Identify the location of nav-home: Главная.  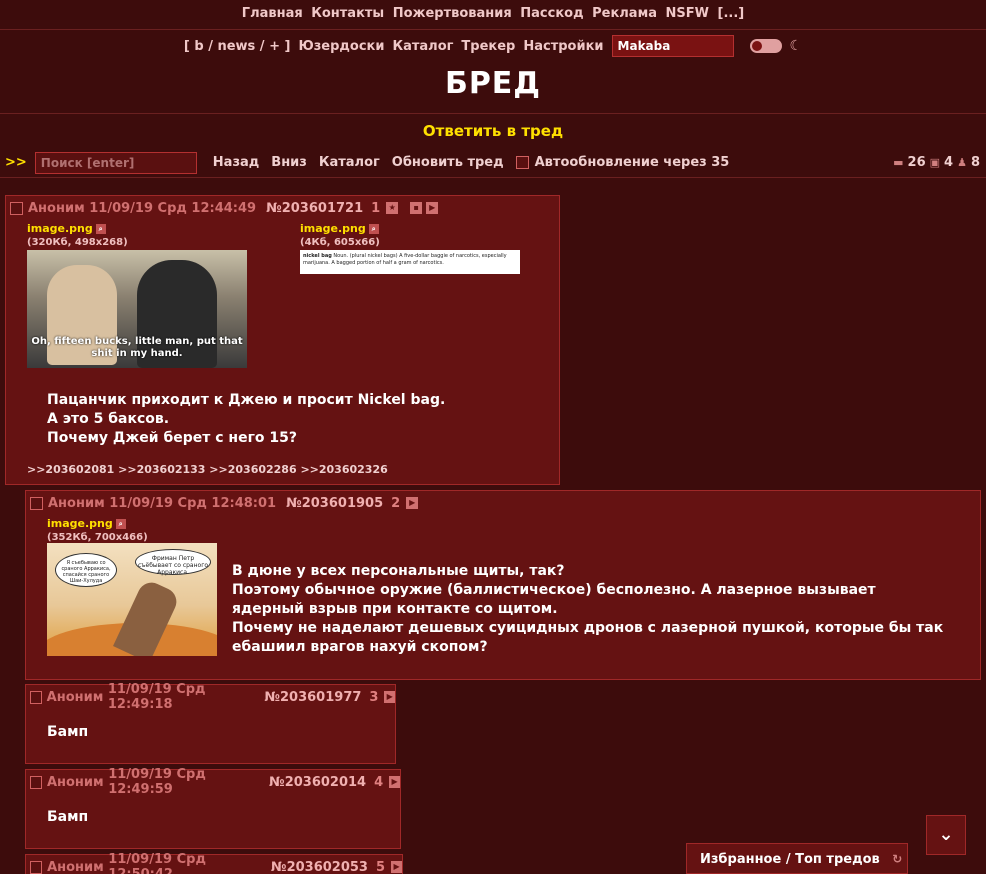
(272, 13).